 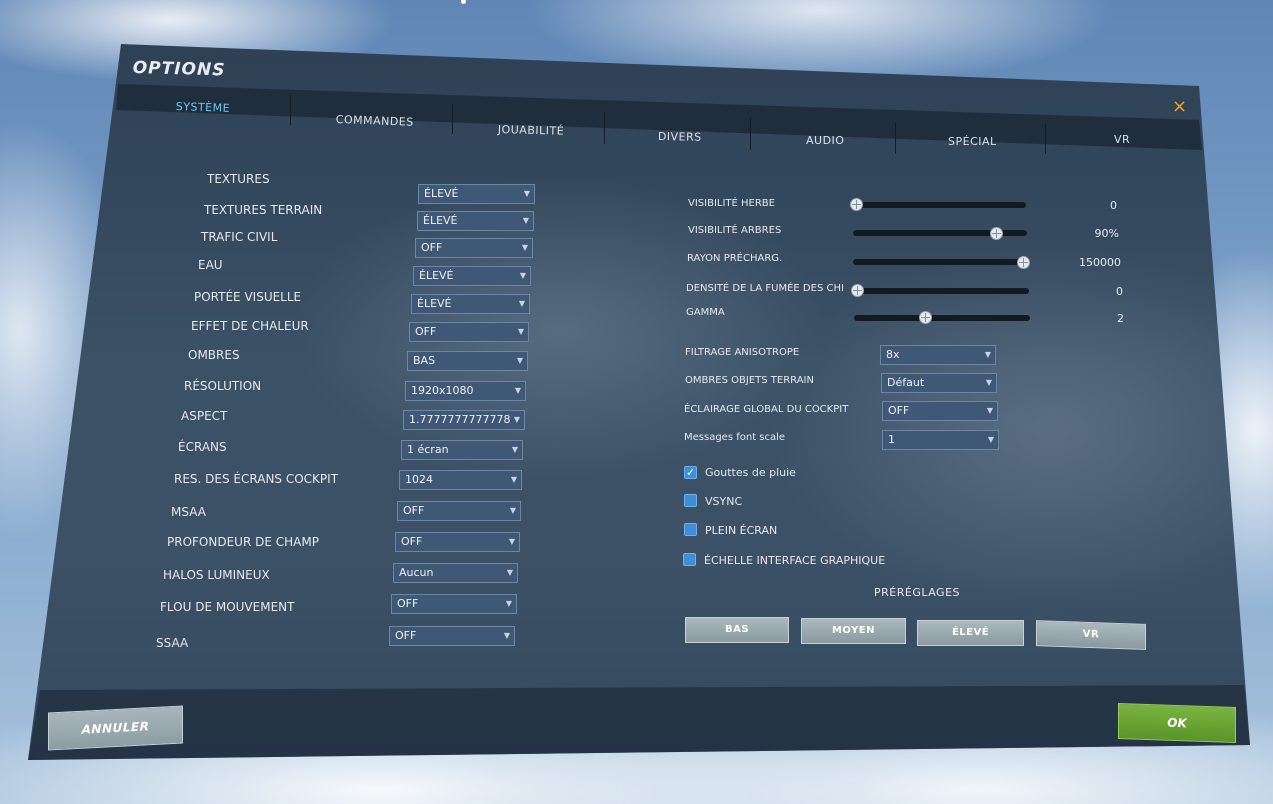 I want to click on presets-title: PRÉRÉGLAGES, so click(x=917, y=592).